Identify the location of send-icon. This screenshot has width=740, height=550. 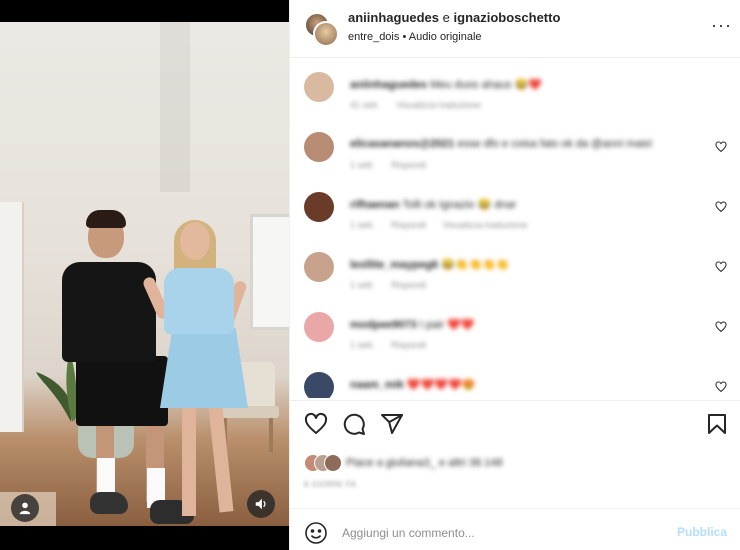
(392, 424).